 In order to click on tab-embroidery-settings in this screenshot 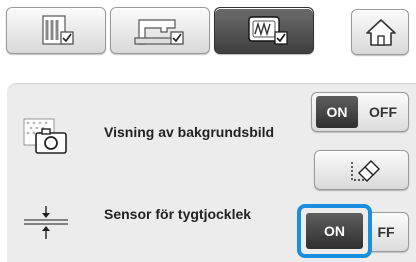, I will do `click(160, 30)`.